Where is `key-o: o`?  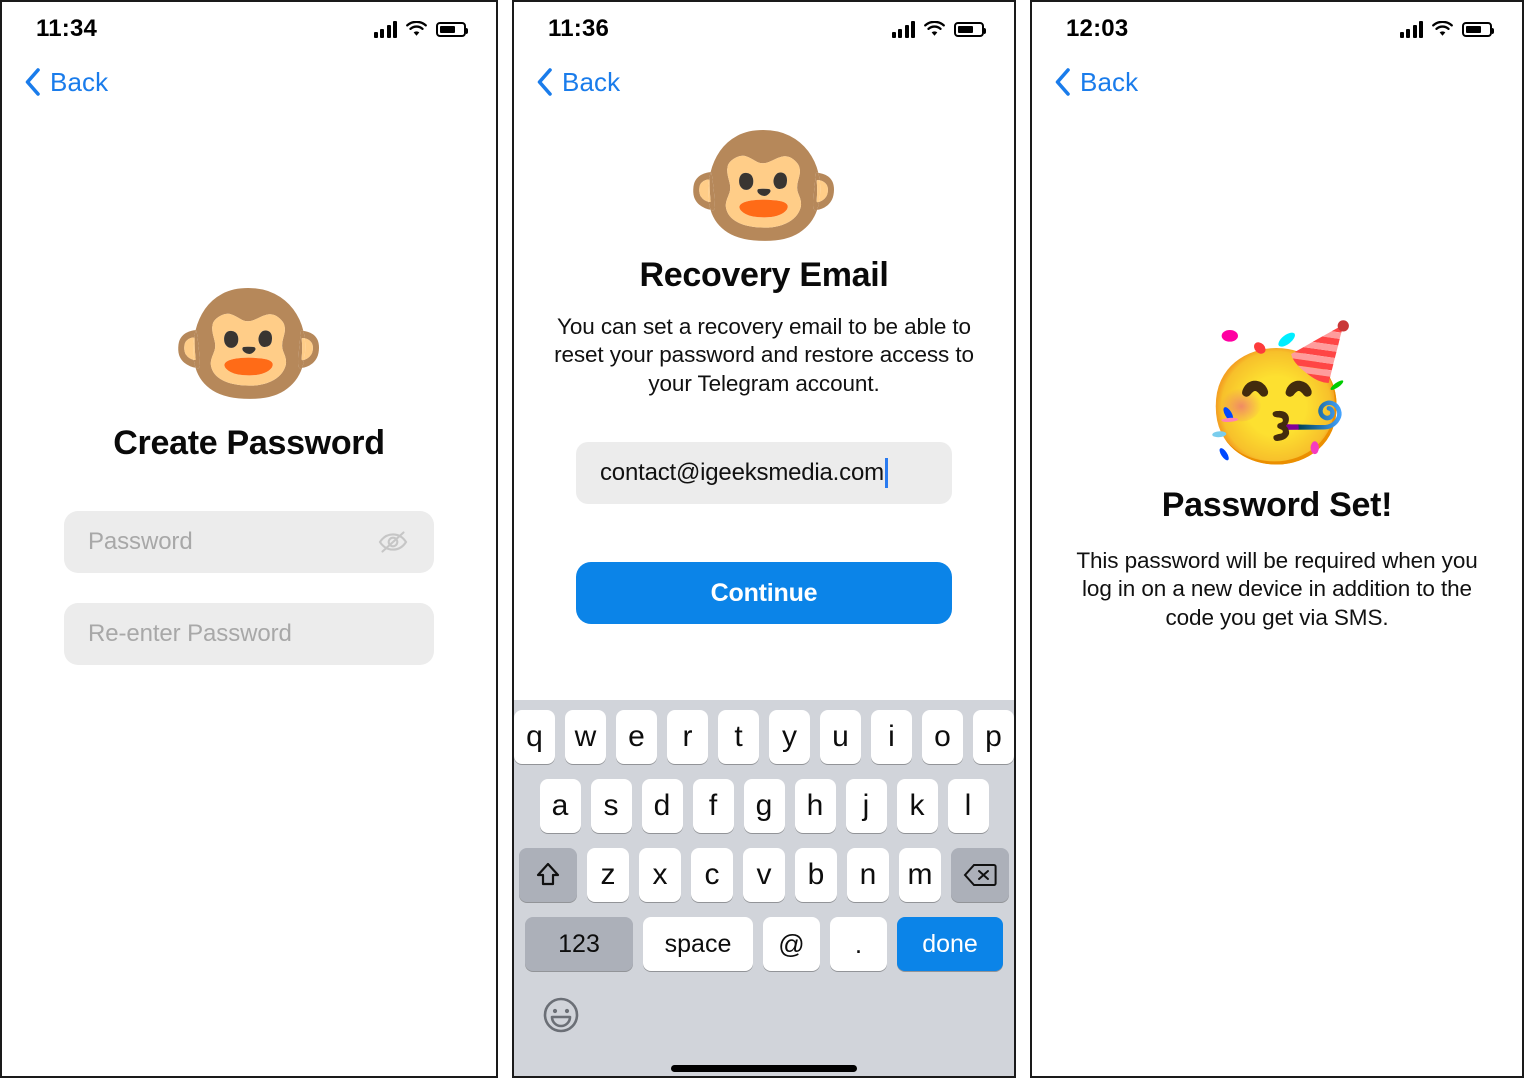 key-o: o is located at coordinates (942, 737).